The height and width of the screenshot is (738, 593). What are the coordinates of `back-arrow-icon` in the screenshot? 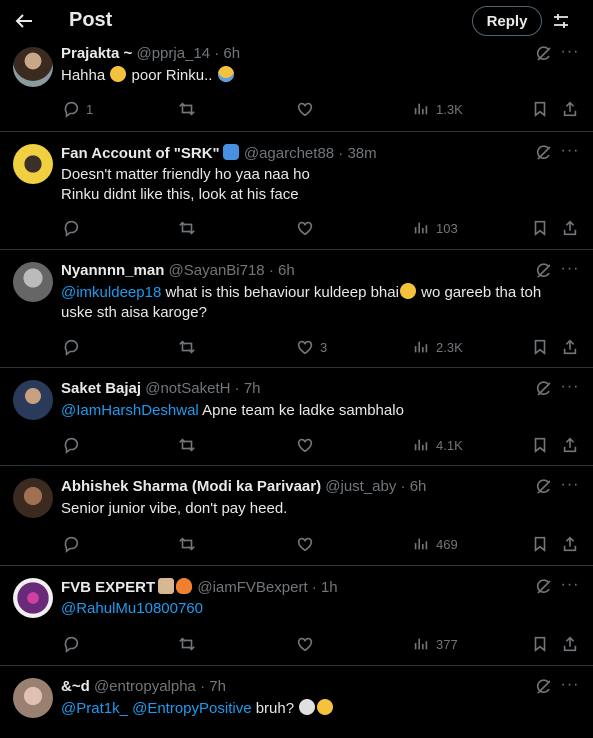 It's located at (24, 21).